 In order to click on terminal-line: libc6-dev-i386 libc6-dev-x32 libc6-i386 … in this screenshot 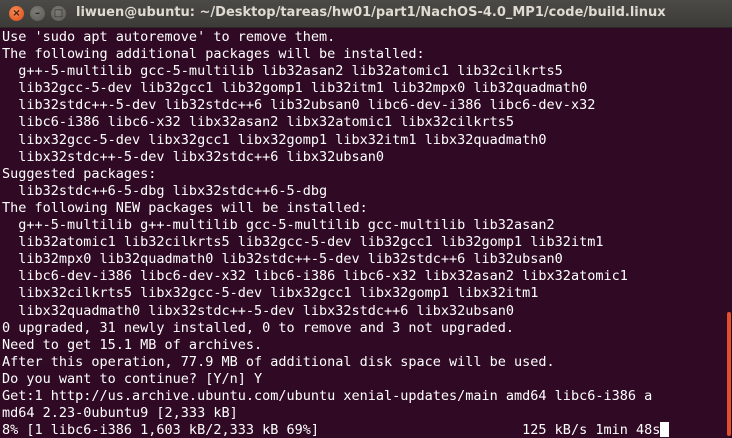, I will do `click(315, 276)`.